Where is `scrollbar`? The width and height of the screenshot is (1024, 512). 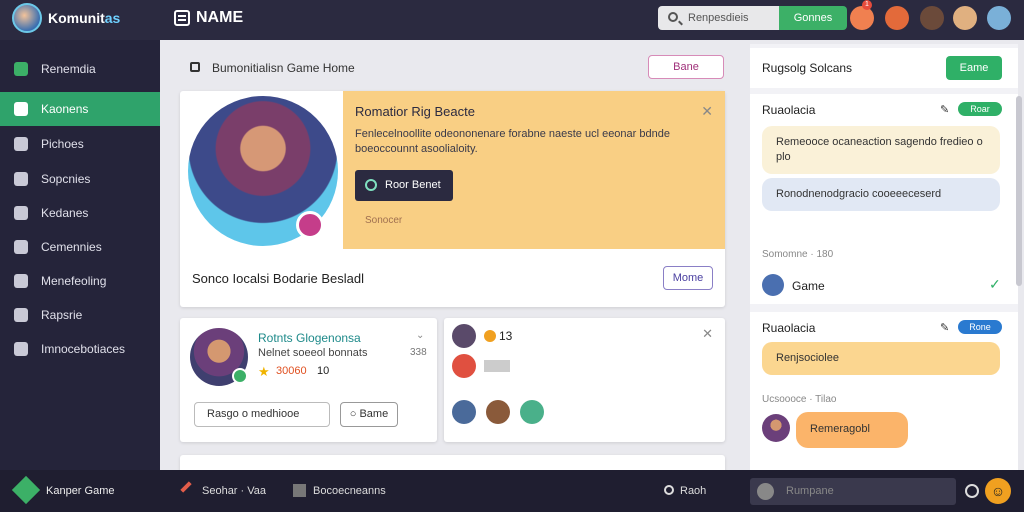
scrollbar is located at coordinates (1019, 191).